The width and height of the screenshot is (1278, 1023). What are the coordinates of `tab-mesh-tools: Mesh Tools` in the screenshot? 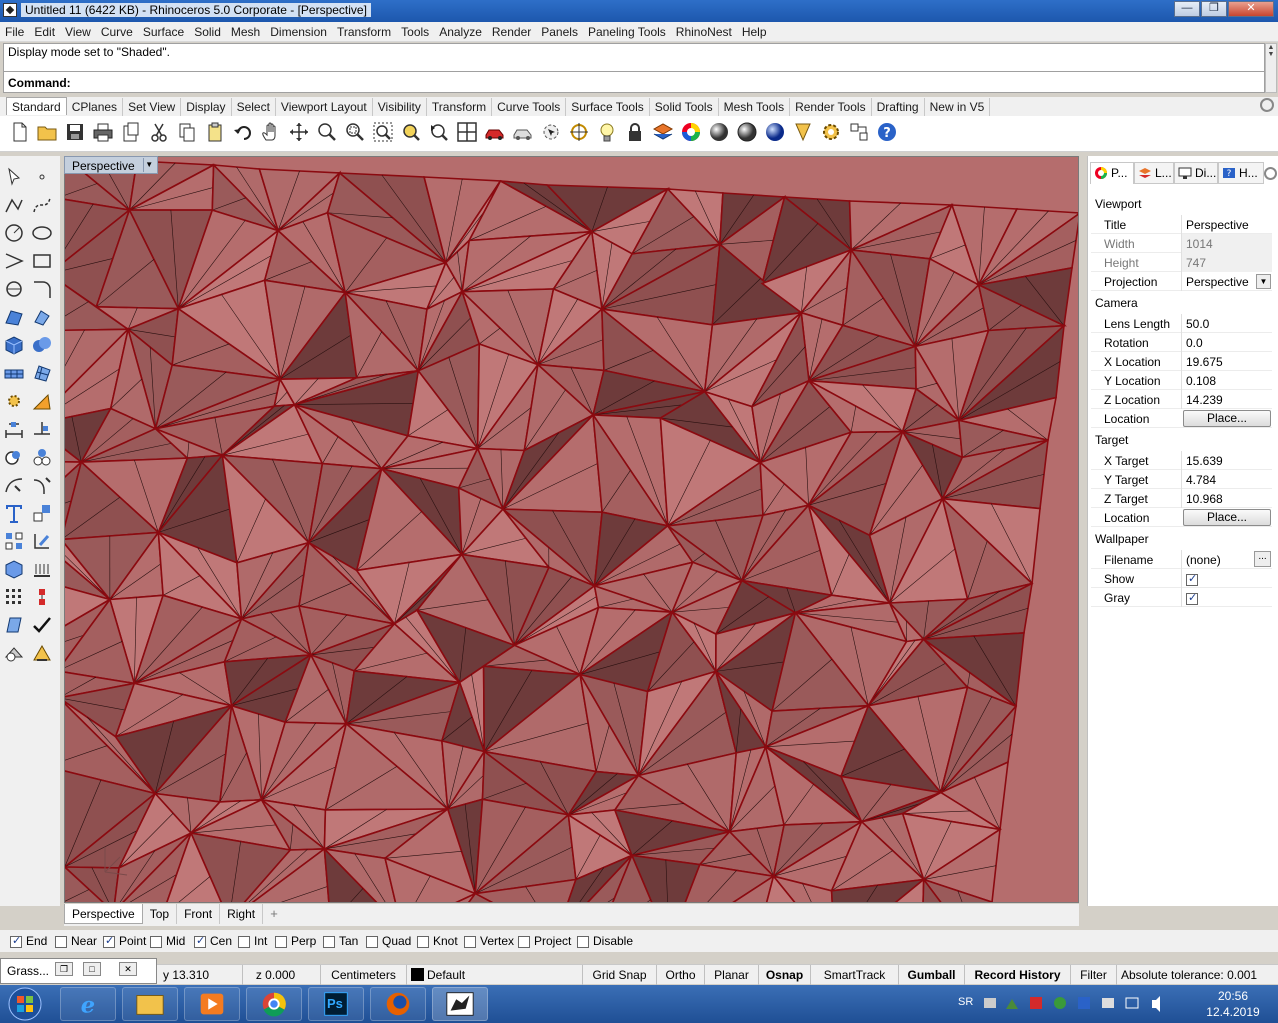 It's located at (755, 107).